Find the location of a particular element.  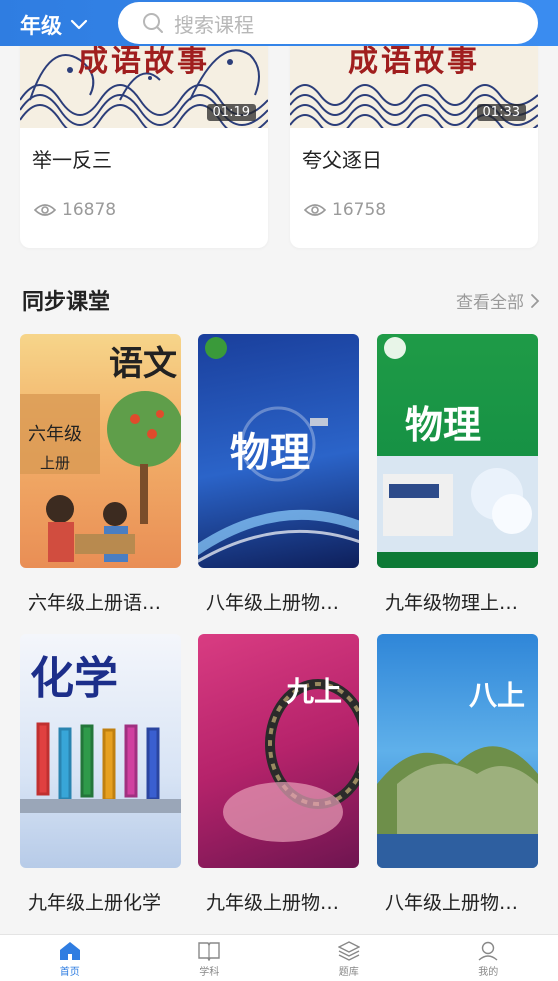

tab-question-bank: 题库 is located at coordinates (349, 958).